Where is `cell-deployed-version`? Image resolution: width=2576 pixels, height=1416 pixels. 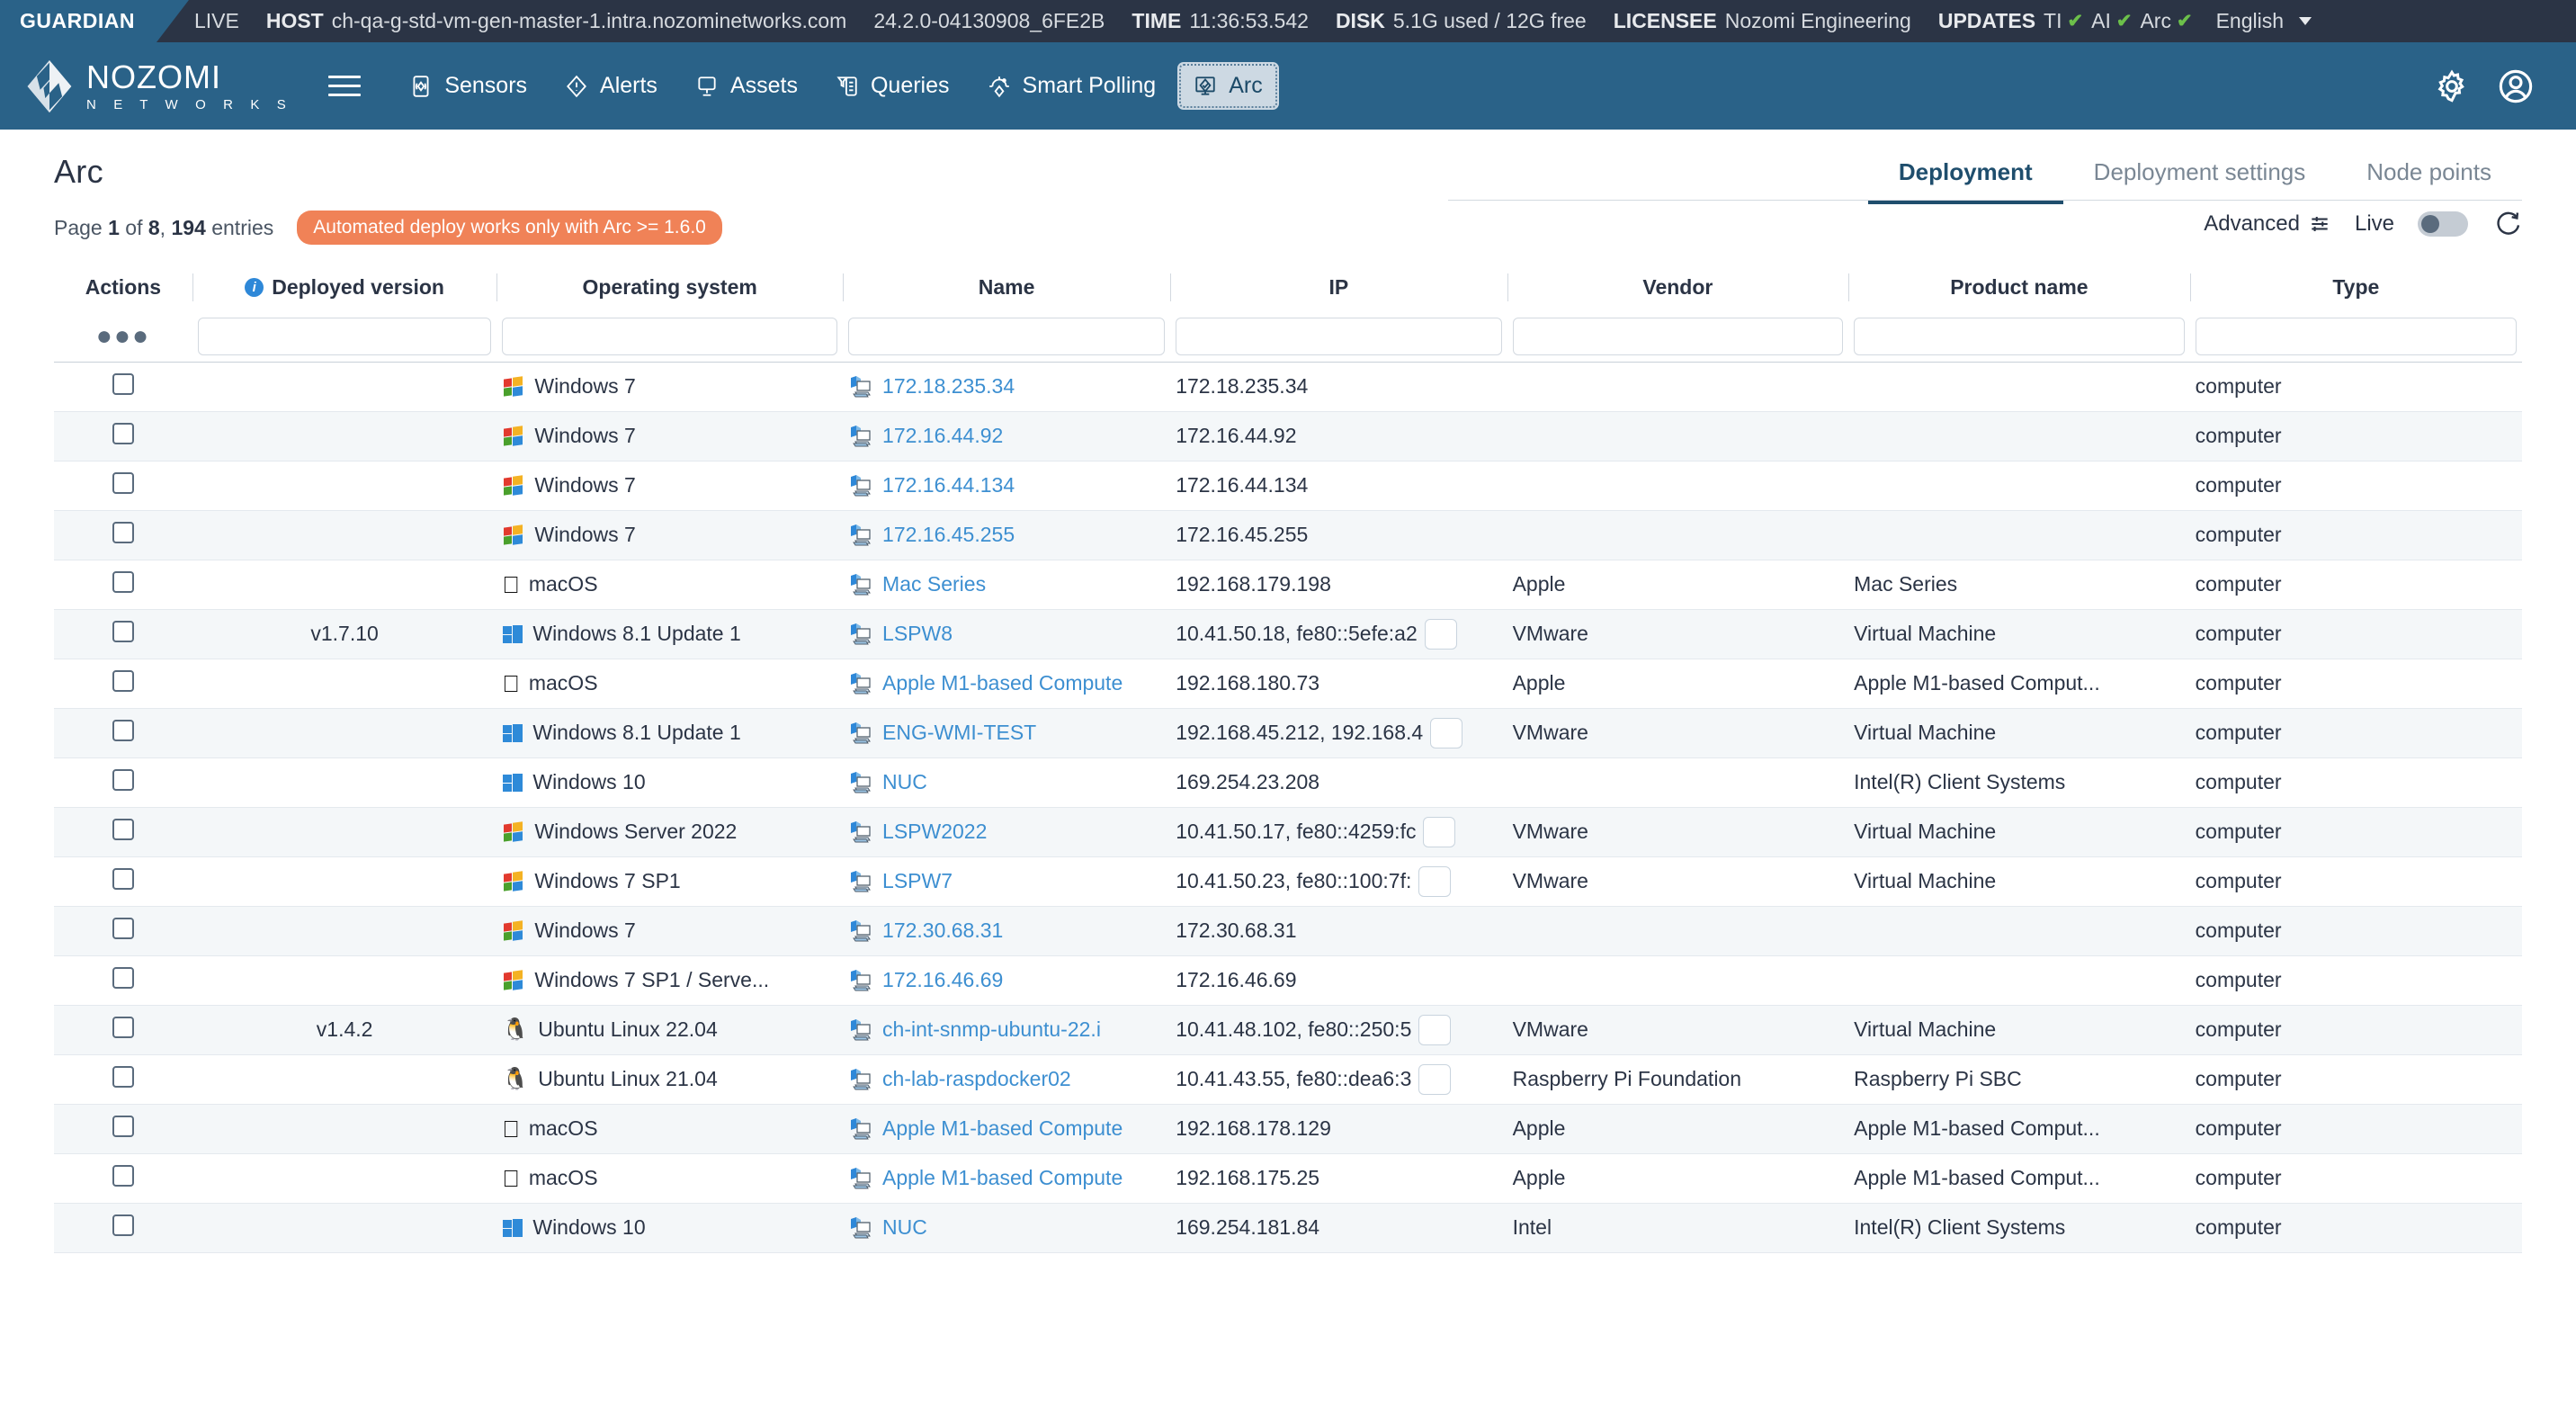
cell-deployed-version is located at coordinates (344, 881).